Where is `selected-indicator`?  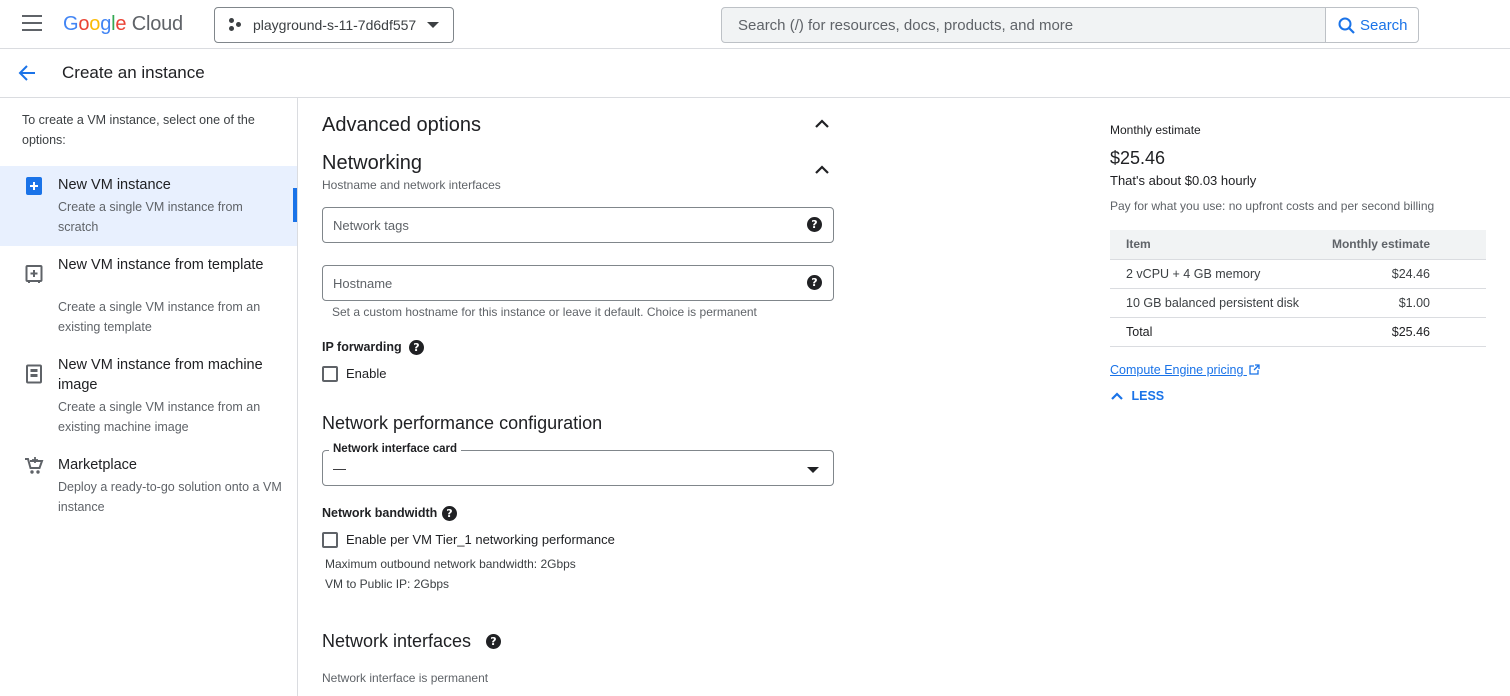
selected-indicator is located at coordinates (295, 205).